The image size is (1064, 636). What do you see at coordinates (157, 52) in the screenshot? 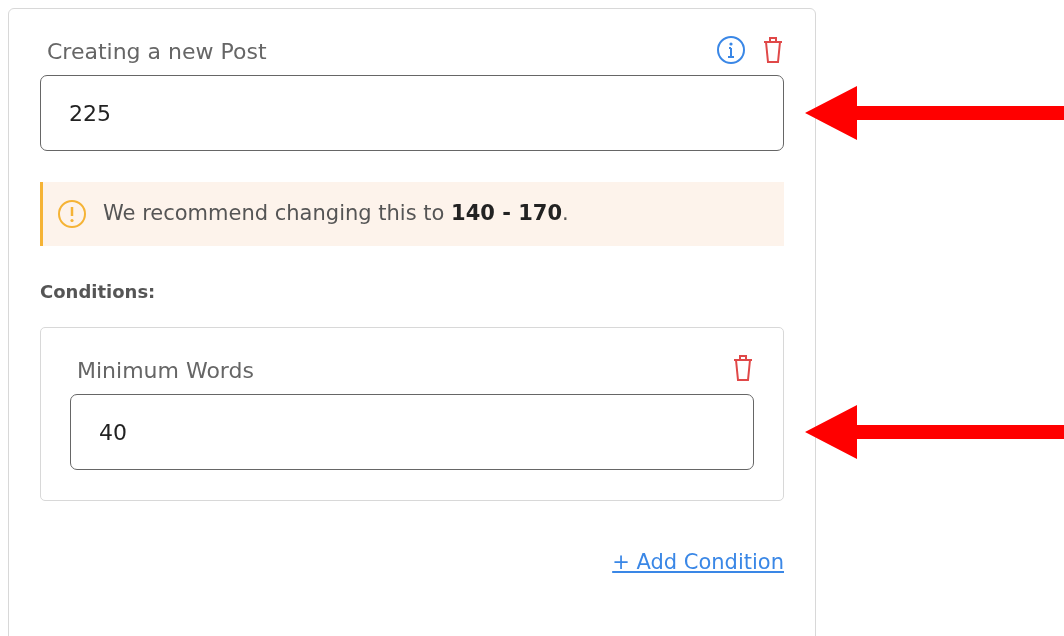
I see `field-label: Creating a new Post` at bounding box center [157, 52].